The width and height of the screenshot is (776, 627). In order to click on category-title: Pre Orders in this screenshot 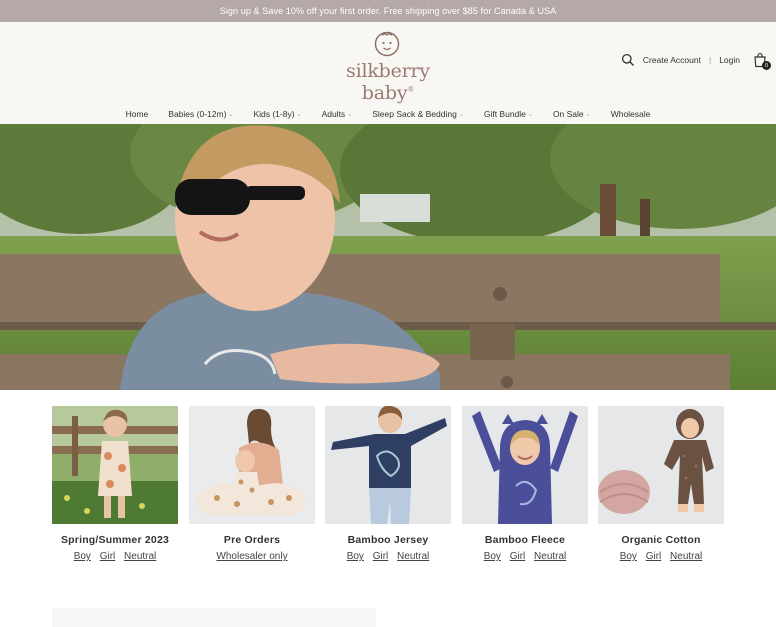, I will do `click(252, 540)`.